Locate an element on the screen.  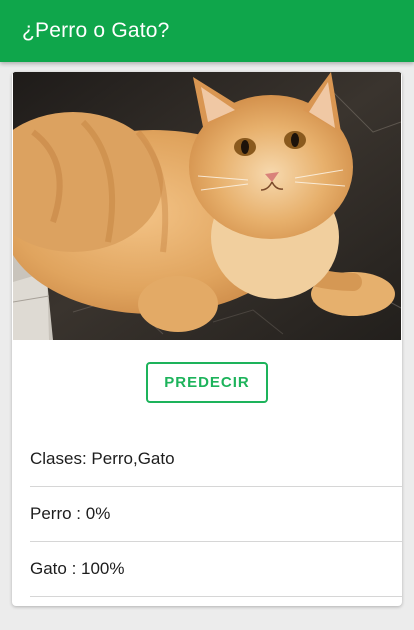
dog-probability-row: Perro : 0% is located at coordinates (216, 514).